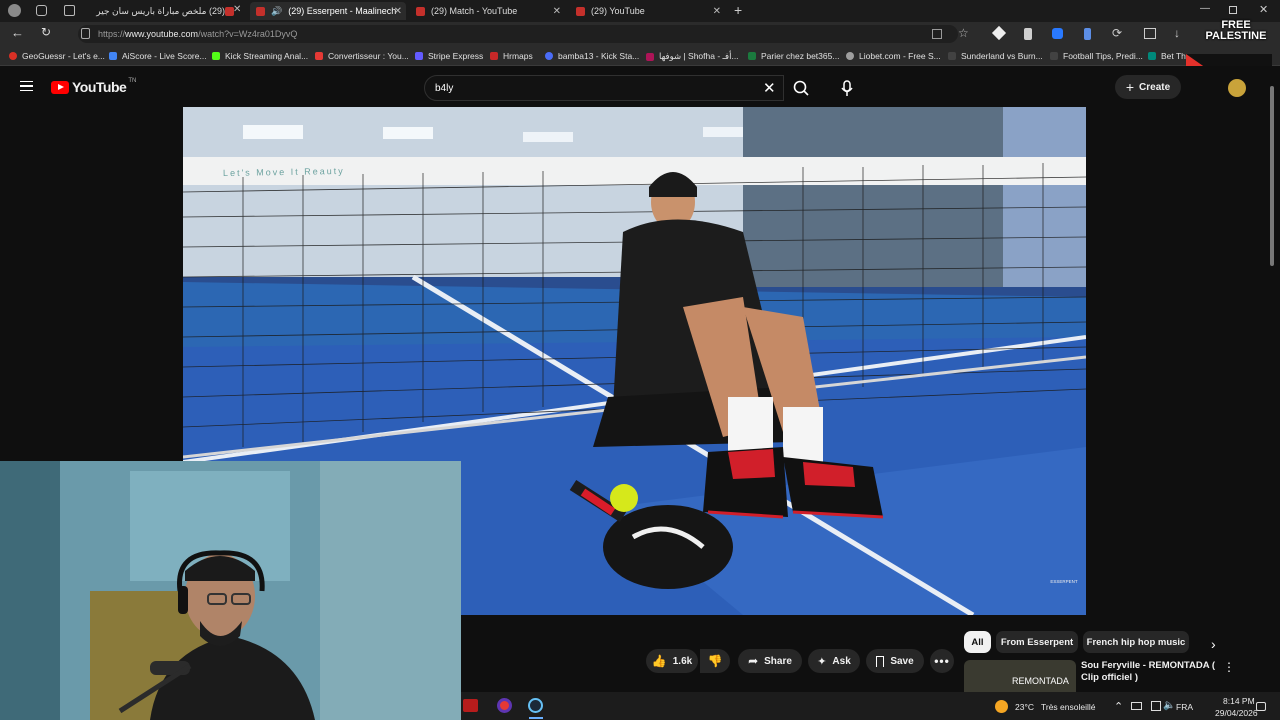 This screenshot has width=1280, height=720. What do you see at coordinates (1001, 706) in the screenshot?
I see `weather-sun-icon` at bounding box center [1001, 706].